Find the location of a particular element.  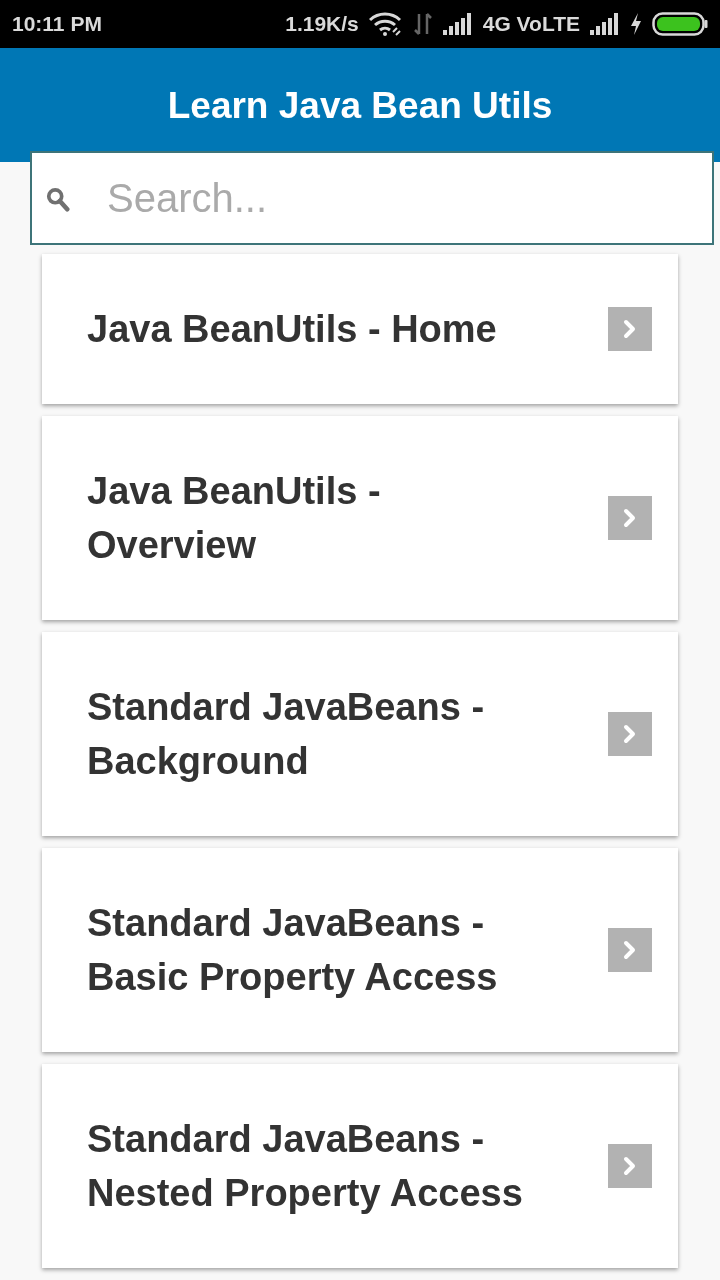

topic-card: Standard JavaBeans - Basic Property Access is located at coordinates (360, 950).